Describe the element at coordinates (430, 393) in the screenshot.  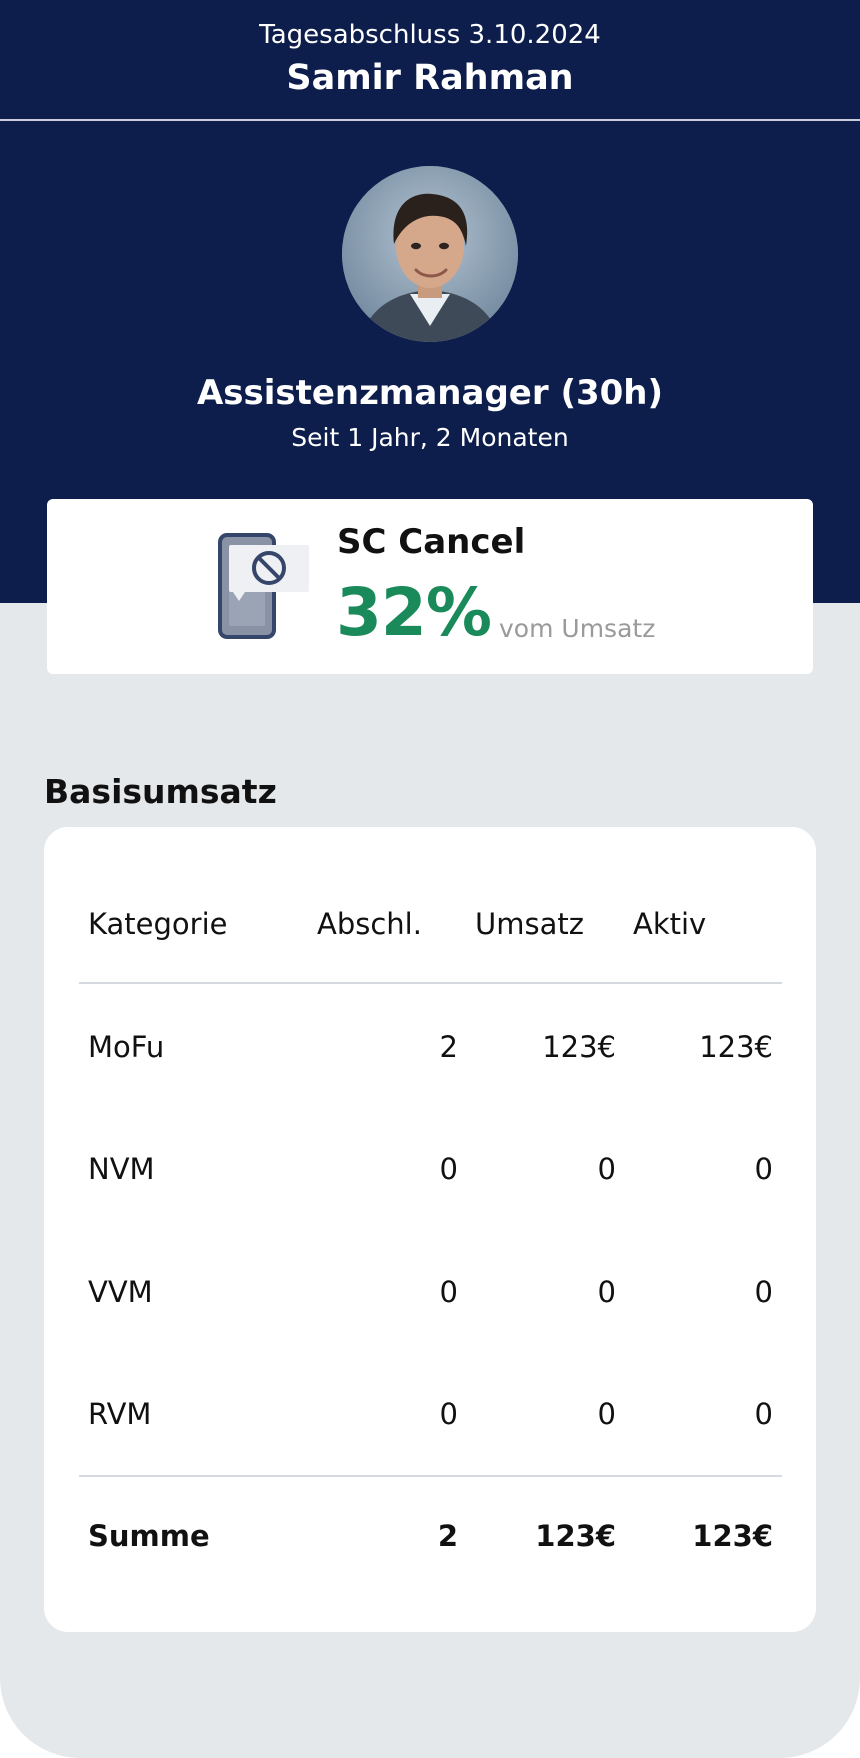
I see `job-role: Assistenzmanager (30h)` at that location.